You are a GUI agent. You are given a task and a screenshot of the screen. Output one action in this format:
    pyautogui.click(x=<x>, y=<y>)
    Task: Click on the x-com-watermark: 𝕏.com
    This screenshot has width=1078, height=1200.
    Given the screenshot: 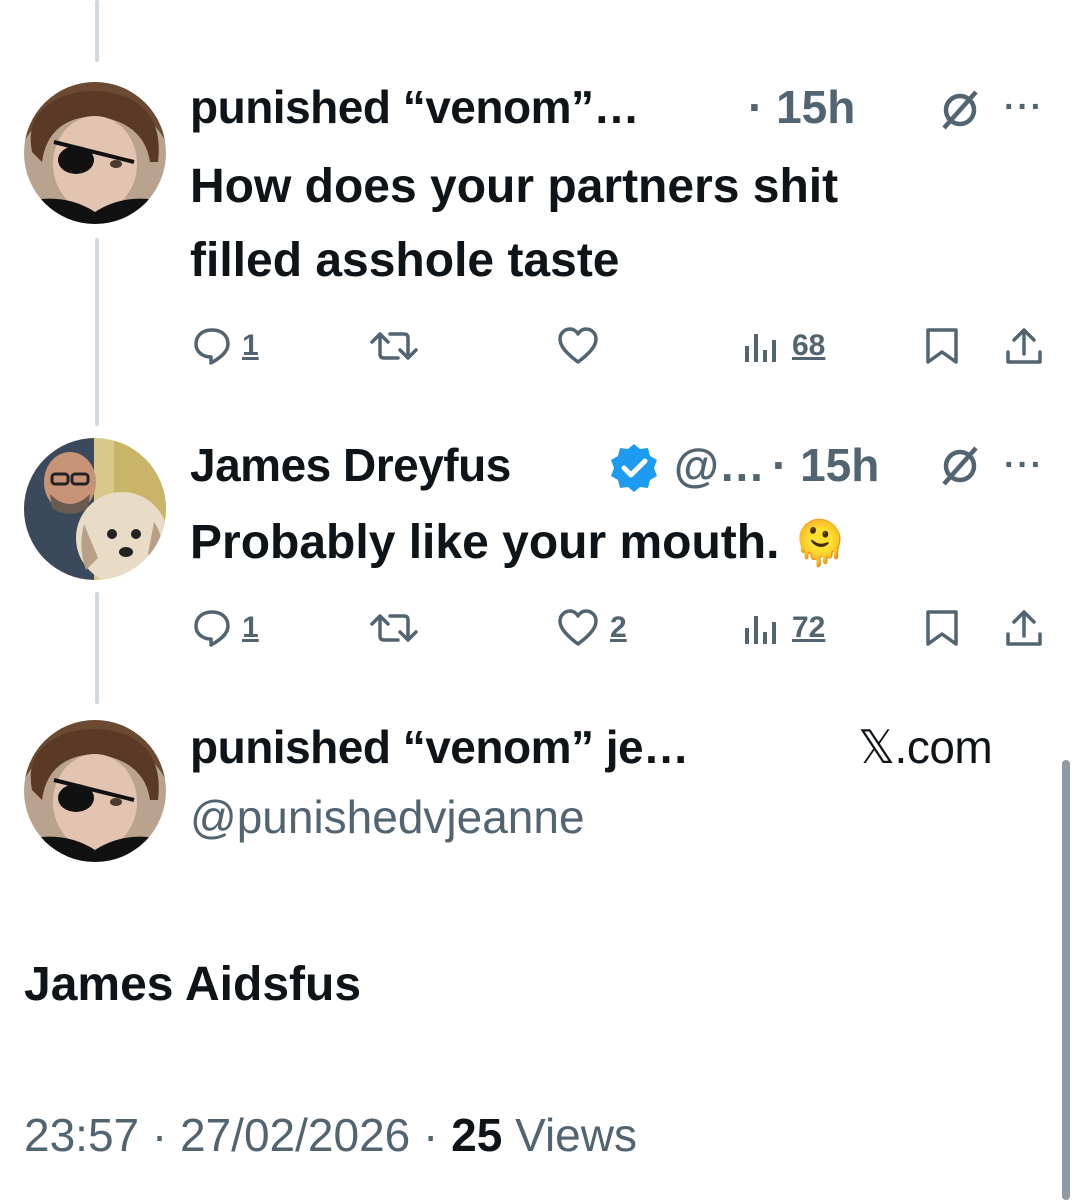 What is the action you would take?
    pyautogui.click(x=925, y=747)
    